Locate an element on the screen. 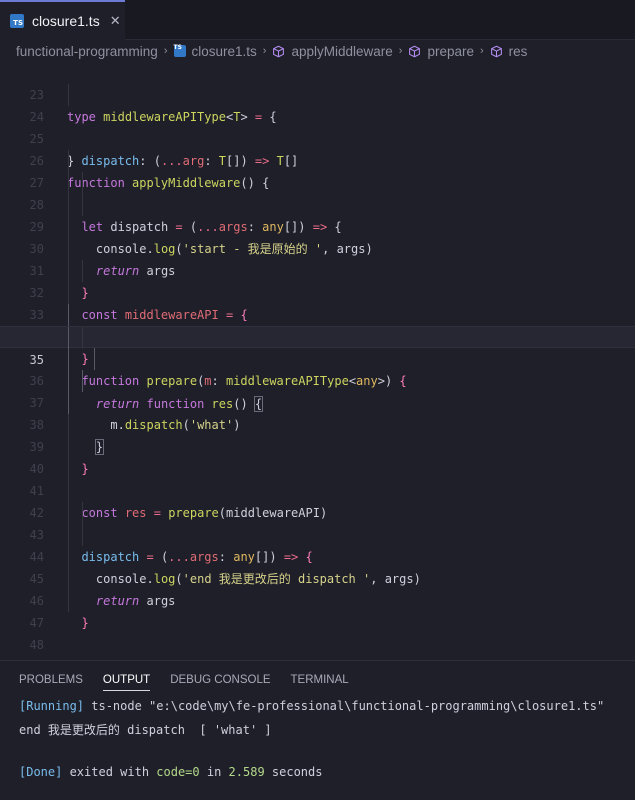  tab-bar: TS closure1.ts ✕ is located at coordinates (317, 20).